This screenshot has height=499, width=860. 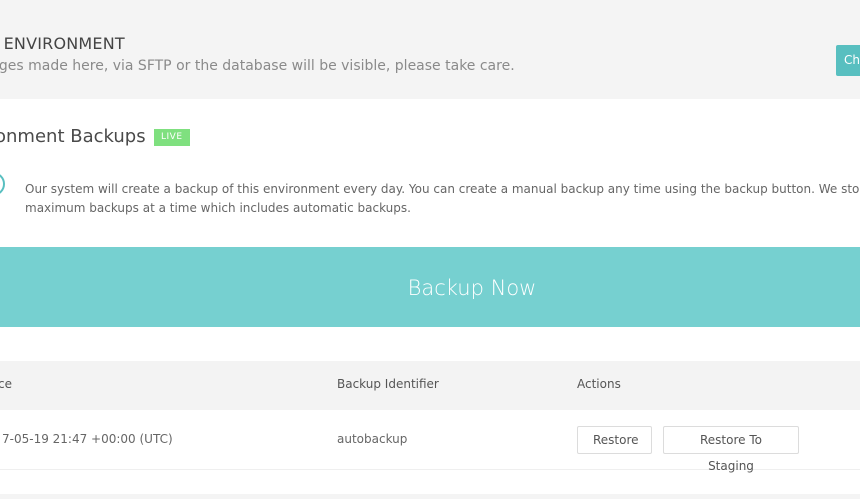 I want to click on info-icon, so click(x=2, y=184).